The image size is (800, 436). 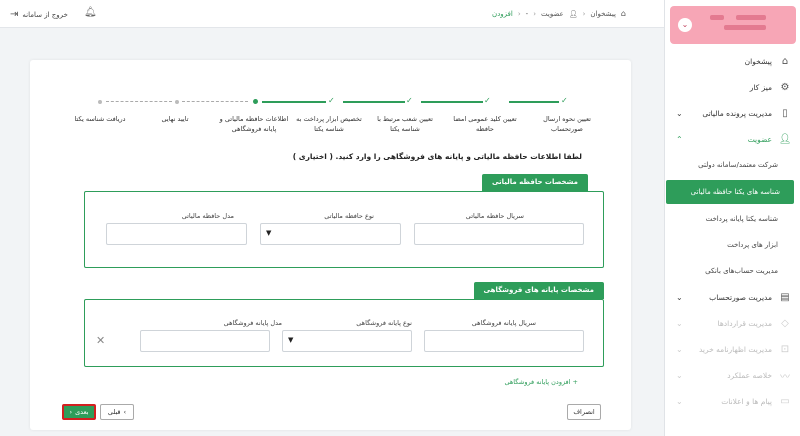 What do you see at coordinates (758, 61) in the screenshot?
I see `sidebar-item-label: پیشخوان` at bounding box center [758, 61].